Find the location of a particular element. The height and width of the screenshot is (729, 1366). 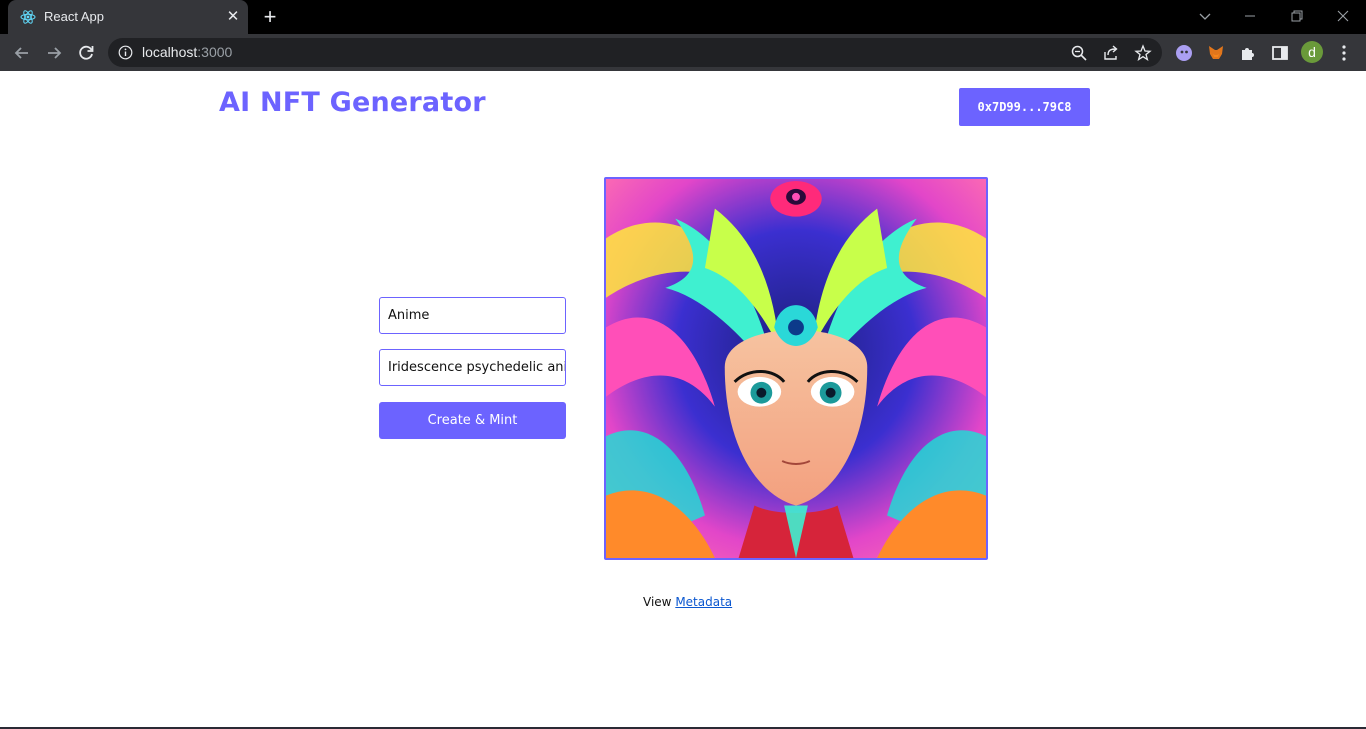

reload-icon is located at coordinates (86, 53).